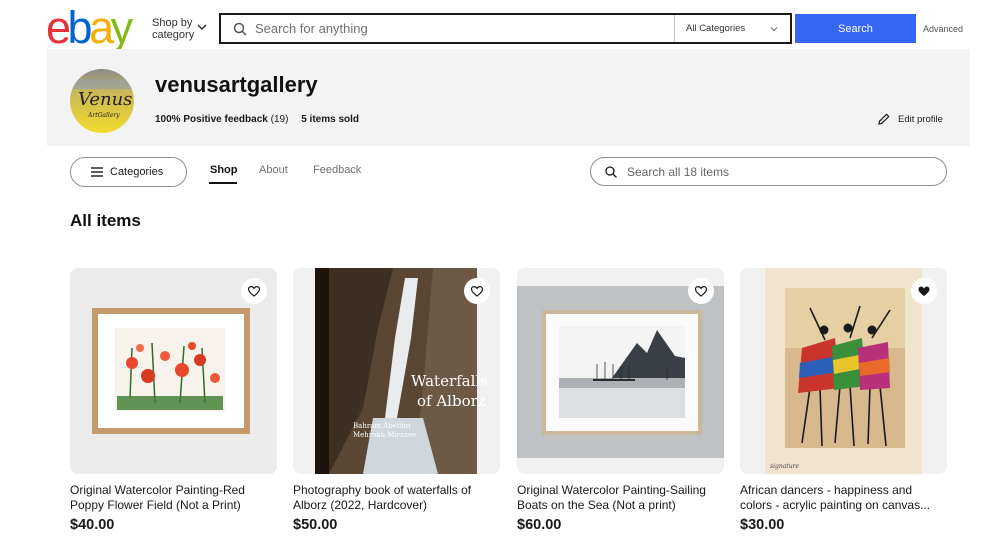 Image resolution: width=999 pixels, height=538 pixels. I want to click on categories-button: Categories, so click(128, 172).